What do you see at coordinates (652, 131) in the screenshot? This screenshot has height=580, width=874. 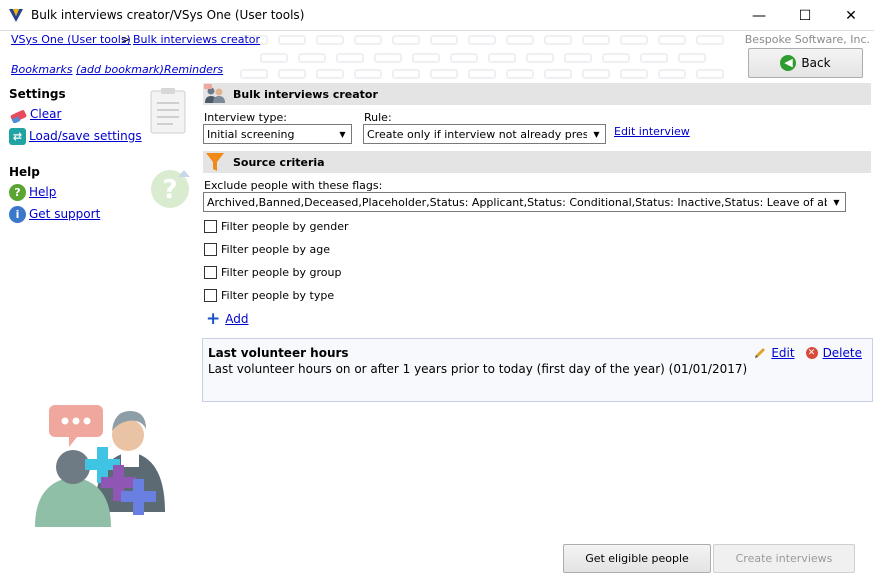 I see `edit-interview-link: Edit interview` at bounding box center [652, 131].